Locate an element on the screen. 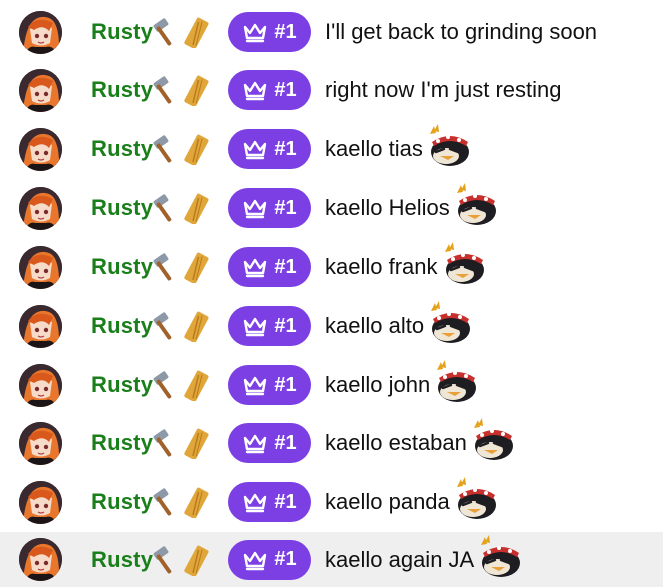  message-text: right now I'm just resting is located at coordinates (443, 89).